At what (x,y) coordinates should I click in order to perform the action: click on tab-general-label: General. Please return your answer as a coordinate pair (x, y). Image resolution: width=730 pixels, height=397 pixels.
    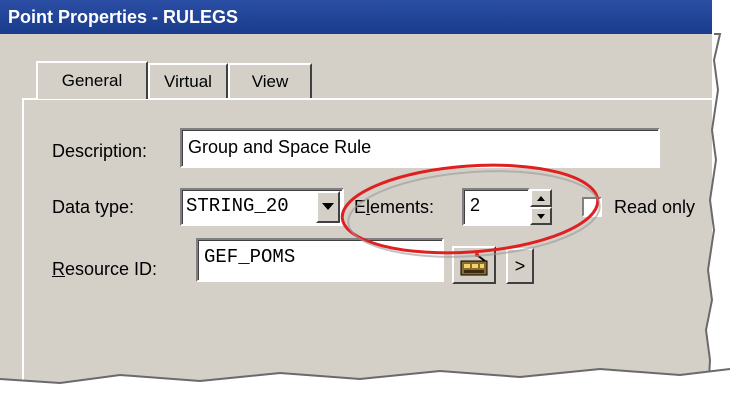
    Looking at the image, I should click on (92, 80).